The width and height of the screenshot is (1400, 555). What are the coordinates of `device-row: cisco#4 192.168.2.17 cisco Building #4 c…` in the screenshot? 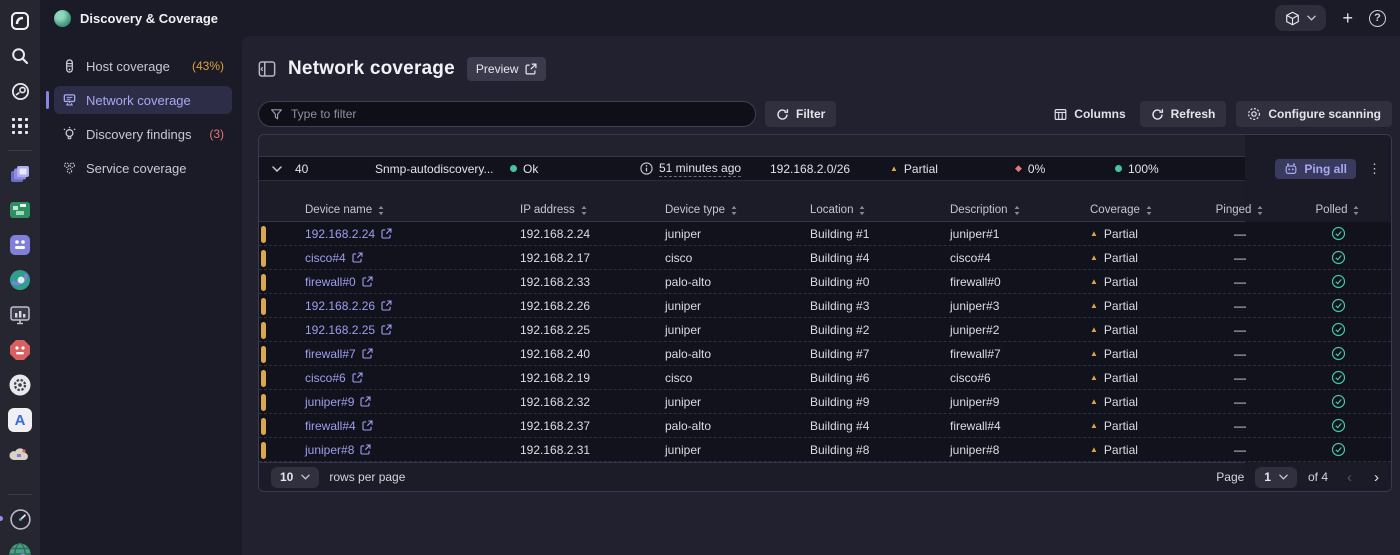 It's located at (825, 258).